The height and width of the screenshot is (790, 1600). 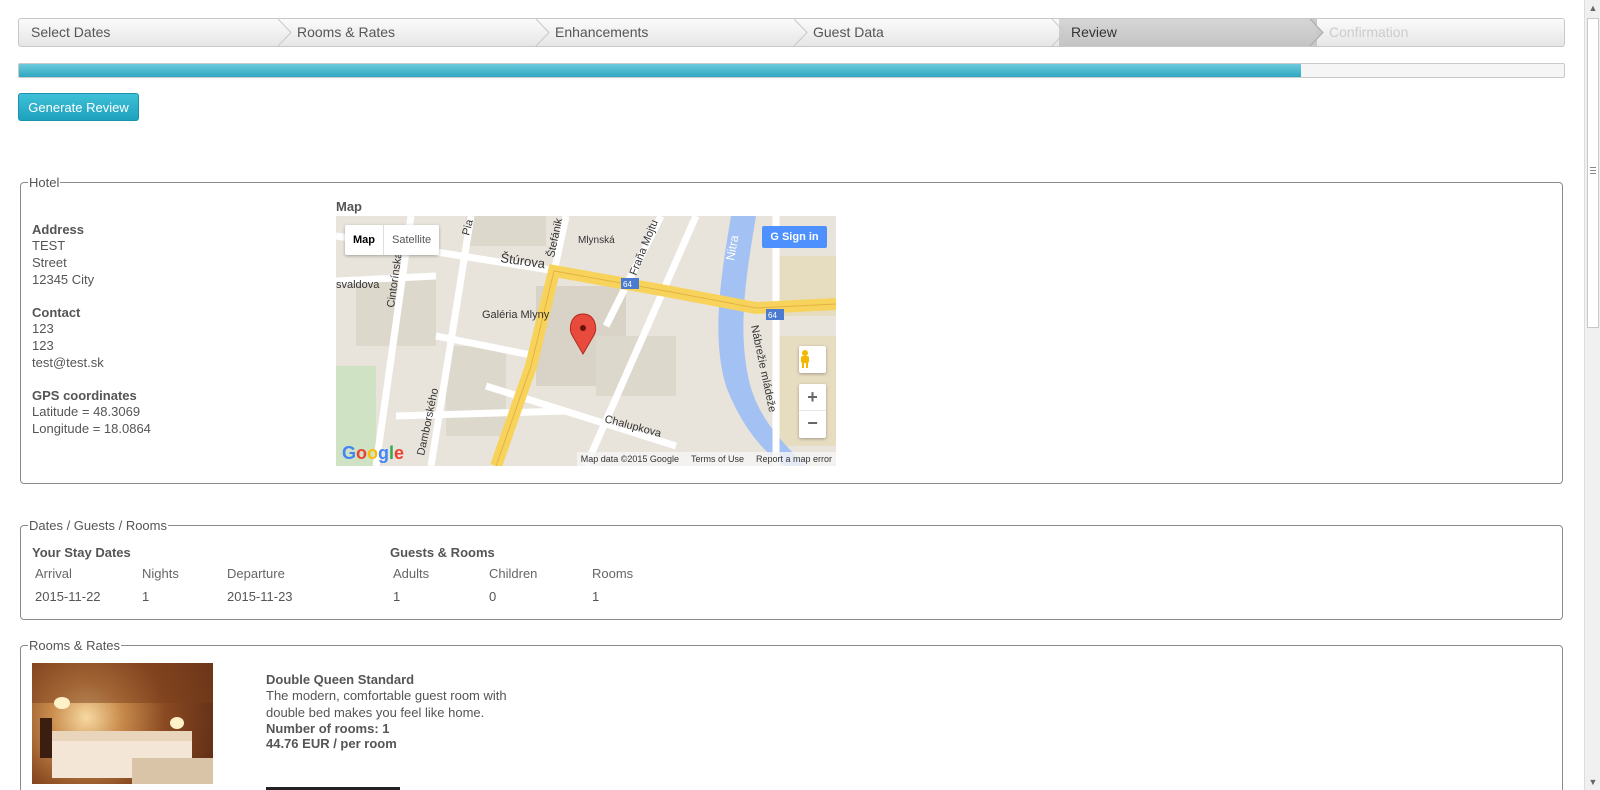 I want to click on children-value: 0, so click(x=493, y=596).